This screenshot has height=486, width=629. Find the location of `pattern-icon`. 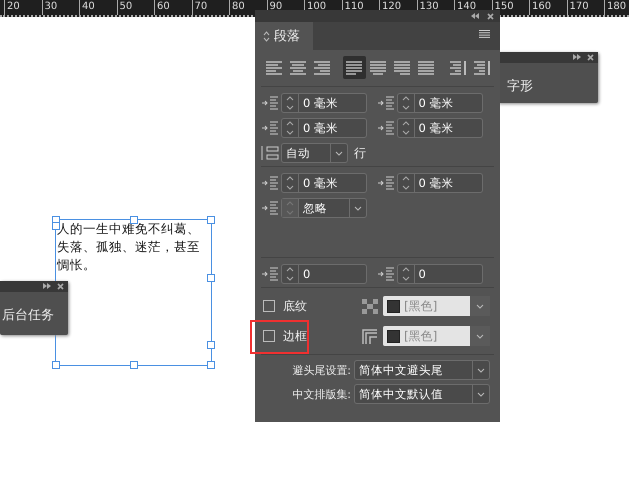

pattern-icon is located at coordinates (370, 306).